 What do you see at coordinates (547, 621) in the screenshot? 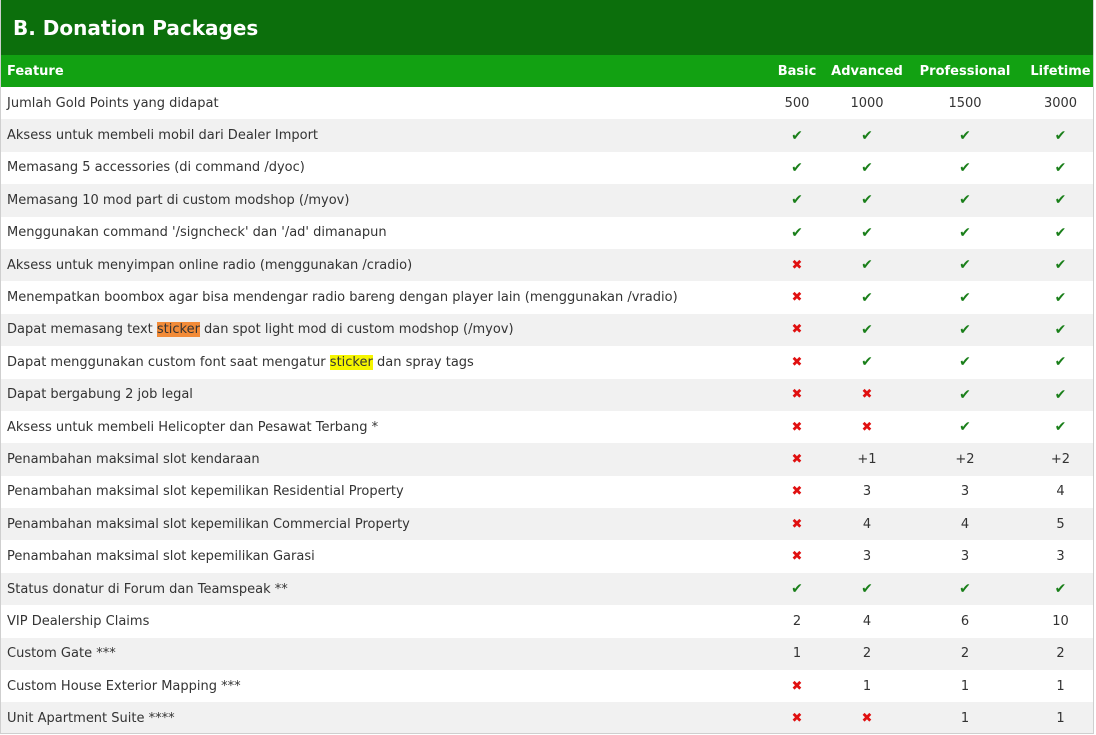
I see `table-row: VIP Dealership Claims 2 4 6 10` at bounding box center [547, 621].